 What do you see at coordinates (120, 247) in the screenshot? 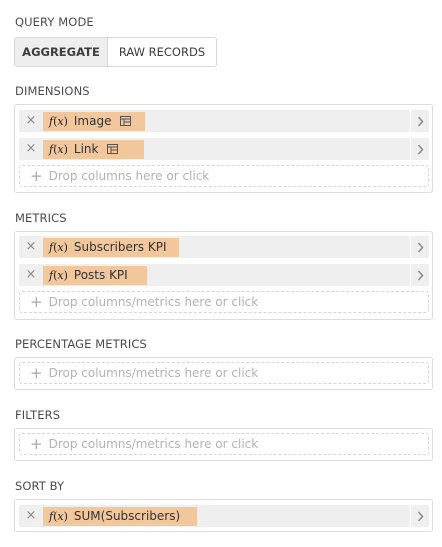
I see `metric-name: Subscribers KPI` at bounding box center [120, 247].